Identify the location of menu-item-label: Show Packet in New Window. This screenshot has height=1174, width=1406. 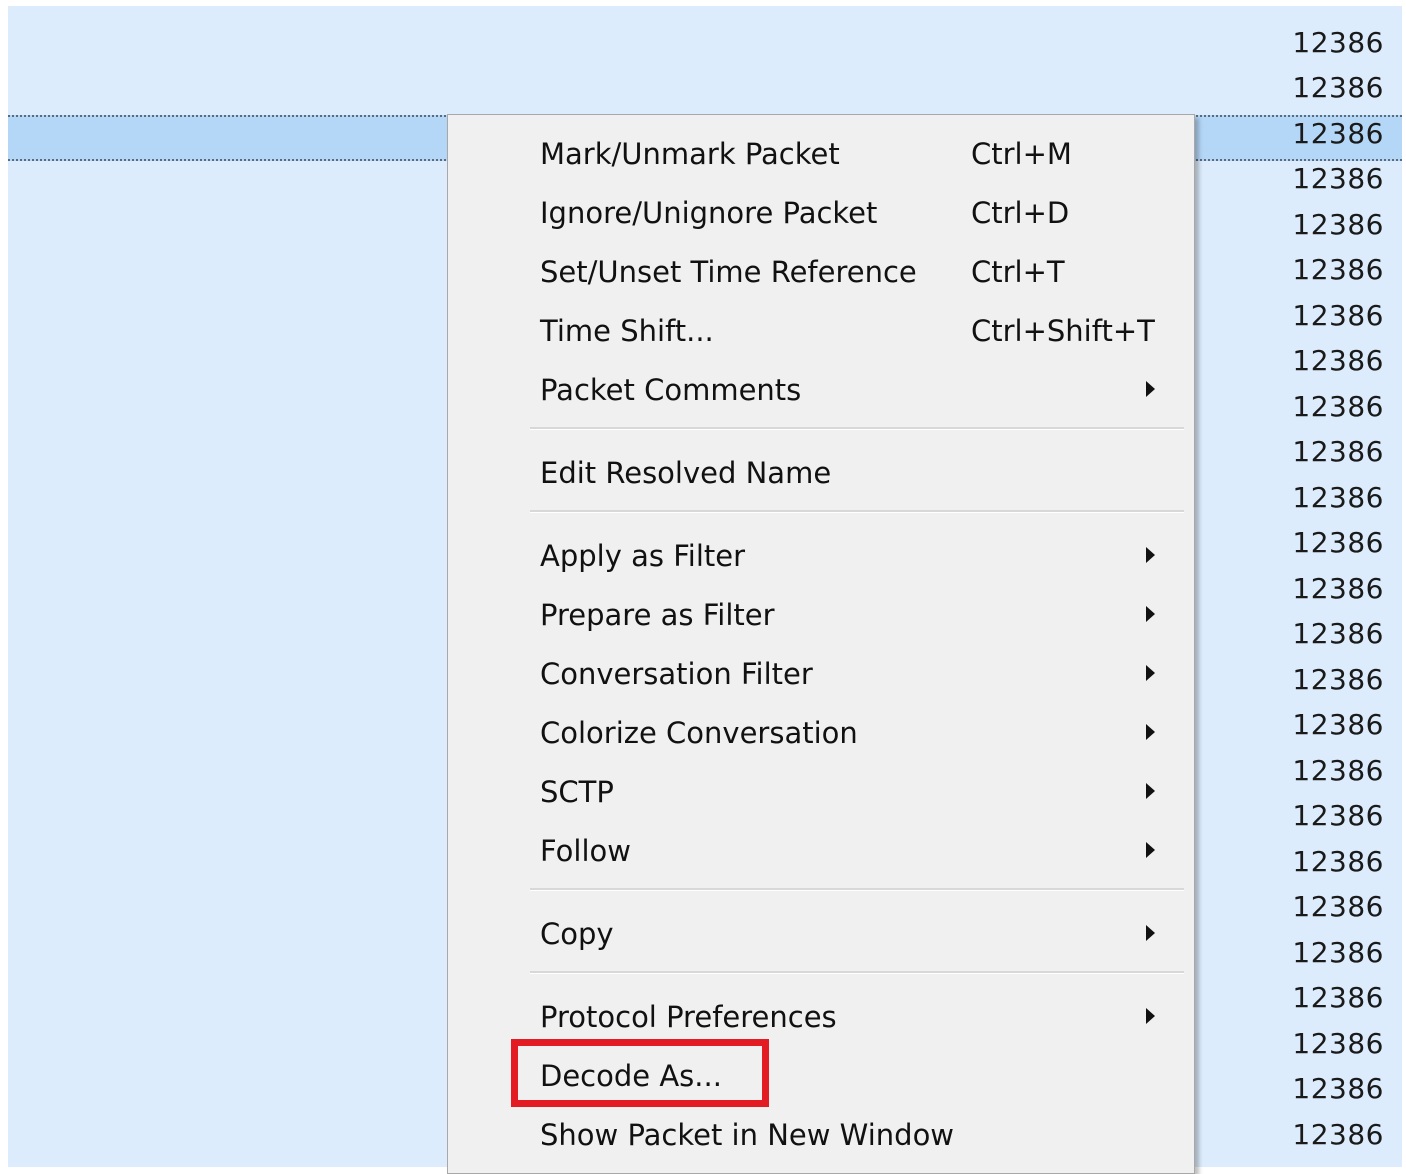
(747, 1135).